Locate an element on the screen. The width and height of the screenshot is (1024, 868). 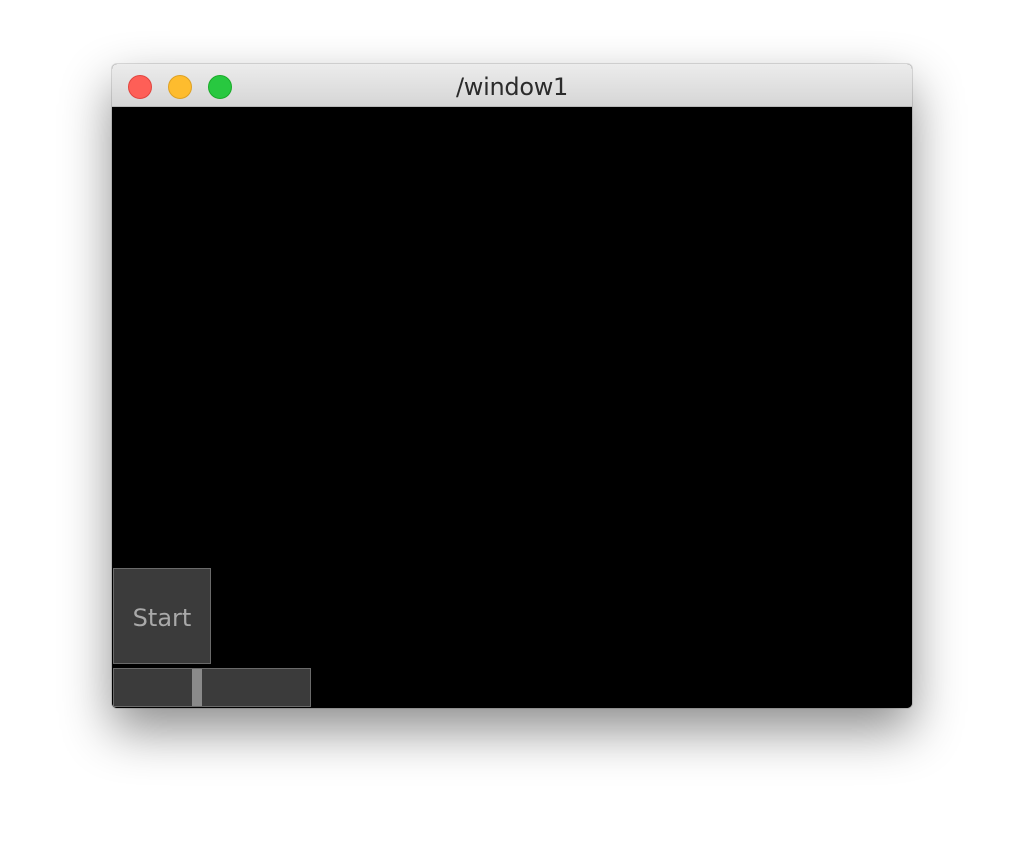
slider is located at coordinates (212, 687).